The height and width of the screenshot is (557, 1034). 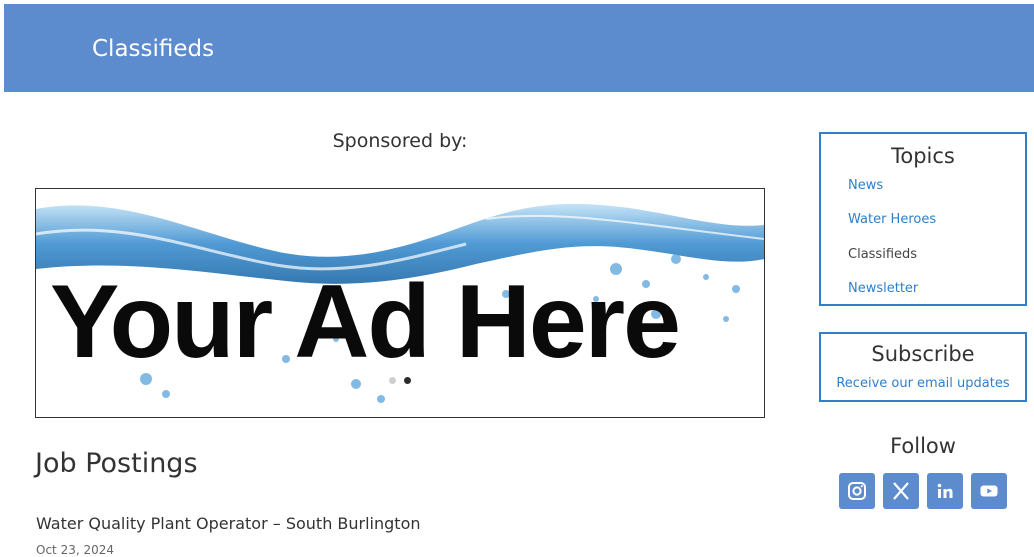 I want to click on topic-link-newsletter: Newsletter, so click(x=883, y=288).